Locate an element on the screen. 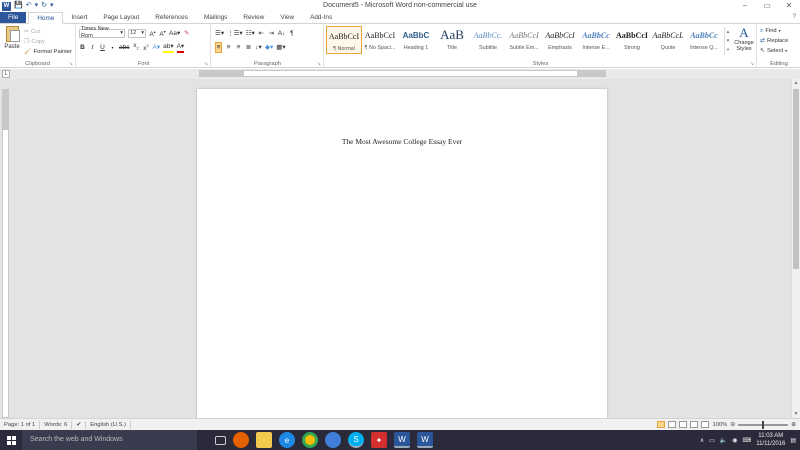 The width and height of the screenshot is (800, 450). start-button is located at coordinates (11, 440).